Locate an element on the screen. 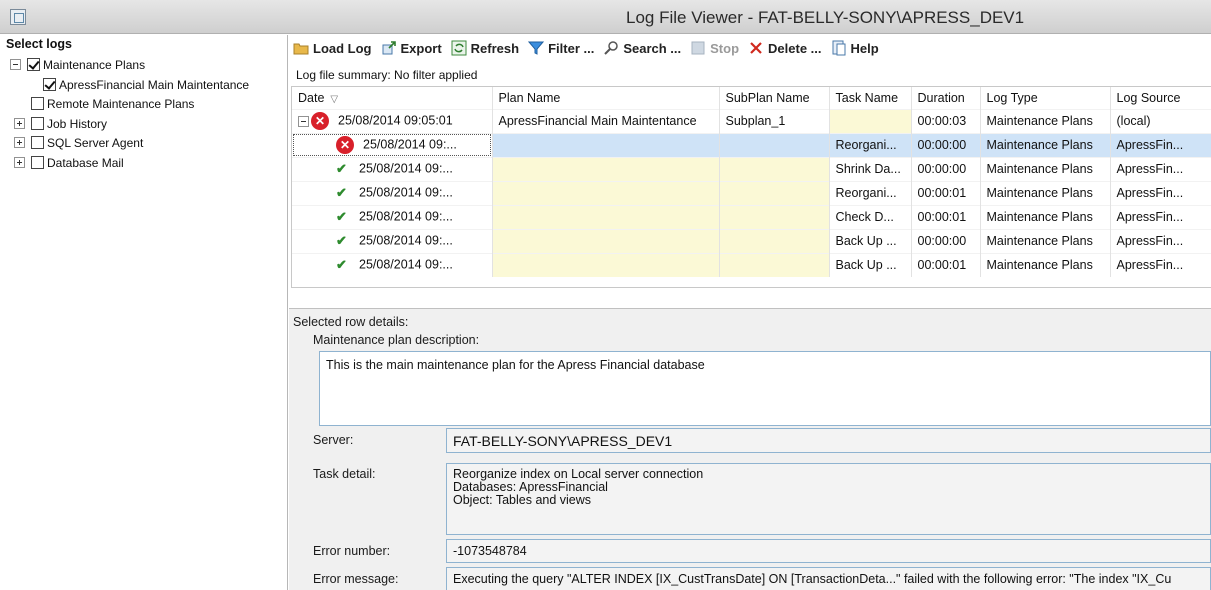  error-number-field: -1073548784 is located at coordinates (828, 551).